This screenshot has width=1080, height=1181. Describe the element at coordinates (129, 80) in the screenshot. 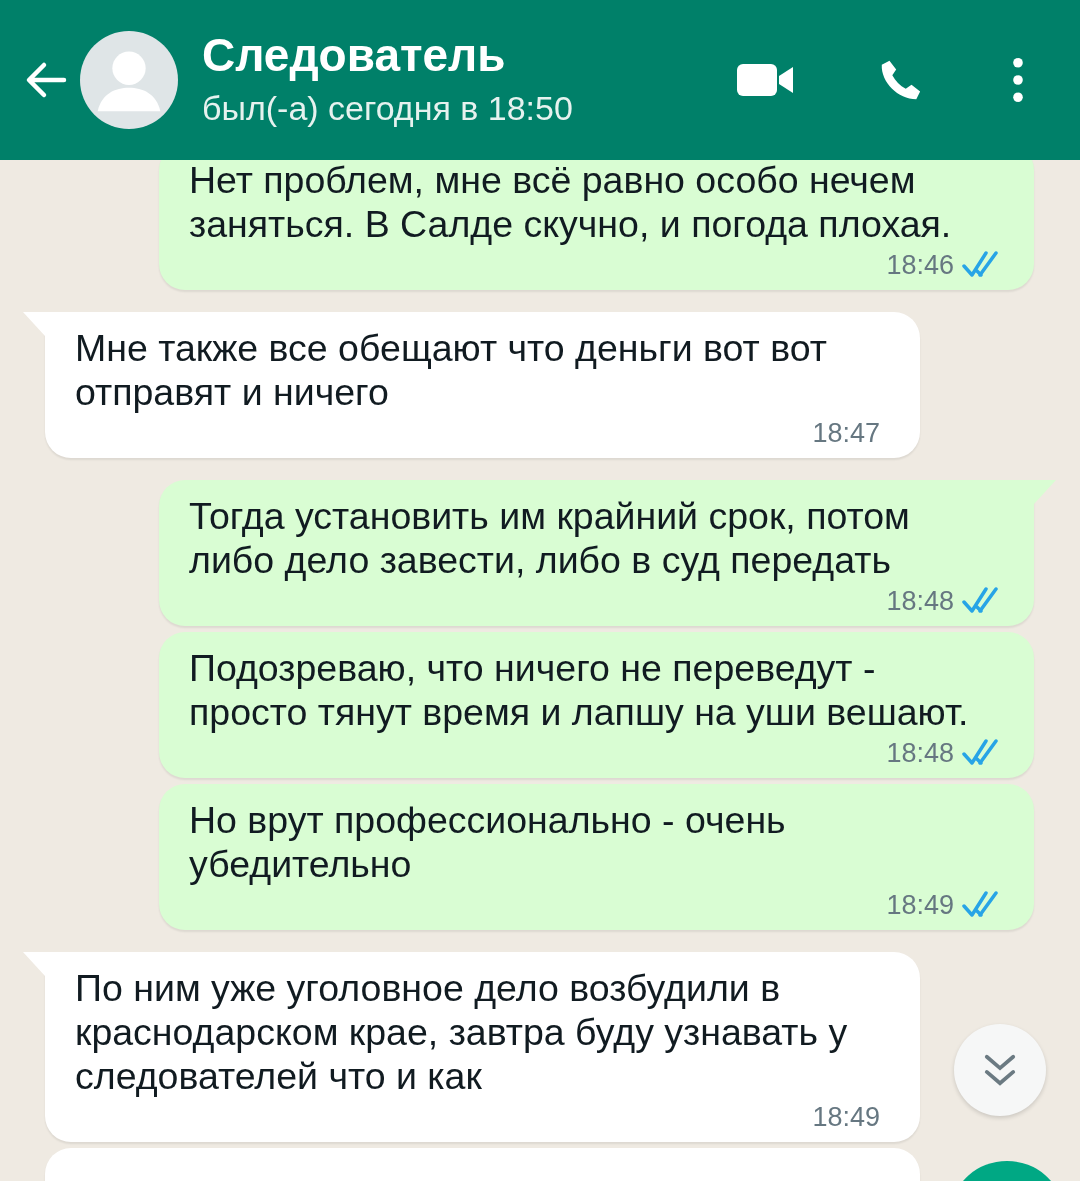

I see `avatar-icon` at that location.